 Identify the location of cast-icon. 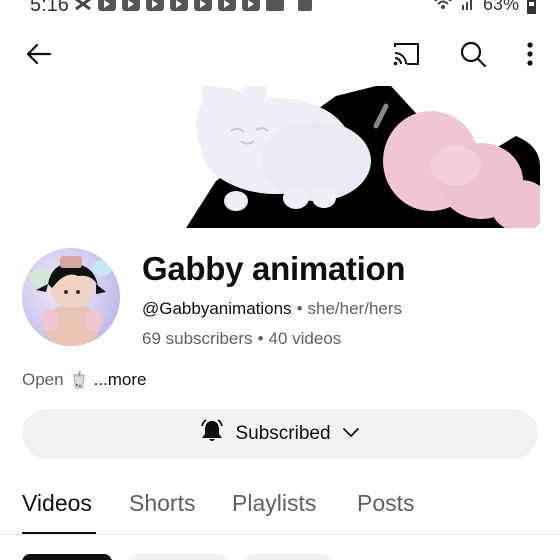
(406, 56).